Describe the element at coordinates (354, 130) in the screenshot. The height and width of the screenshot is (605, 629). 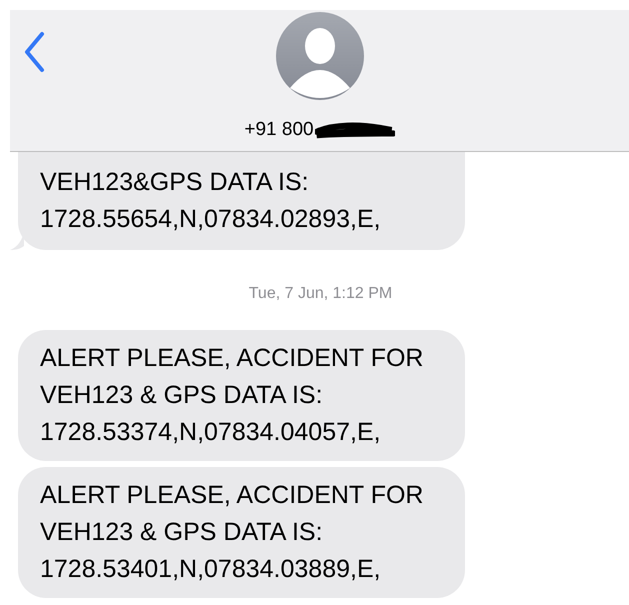
I see `redaction-scribble-icon` at that location.